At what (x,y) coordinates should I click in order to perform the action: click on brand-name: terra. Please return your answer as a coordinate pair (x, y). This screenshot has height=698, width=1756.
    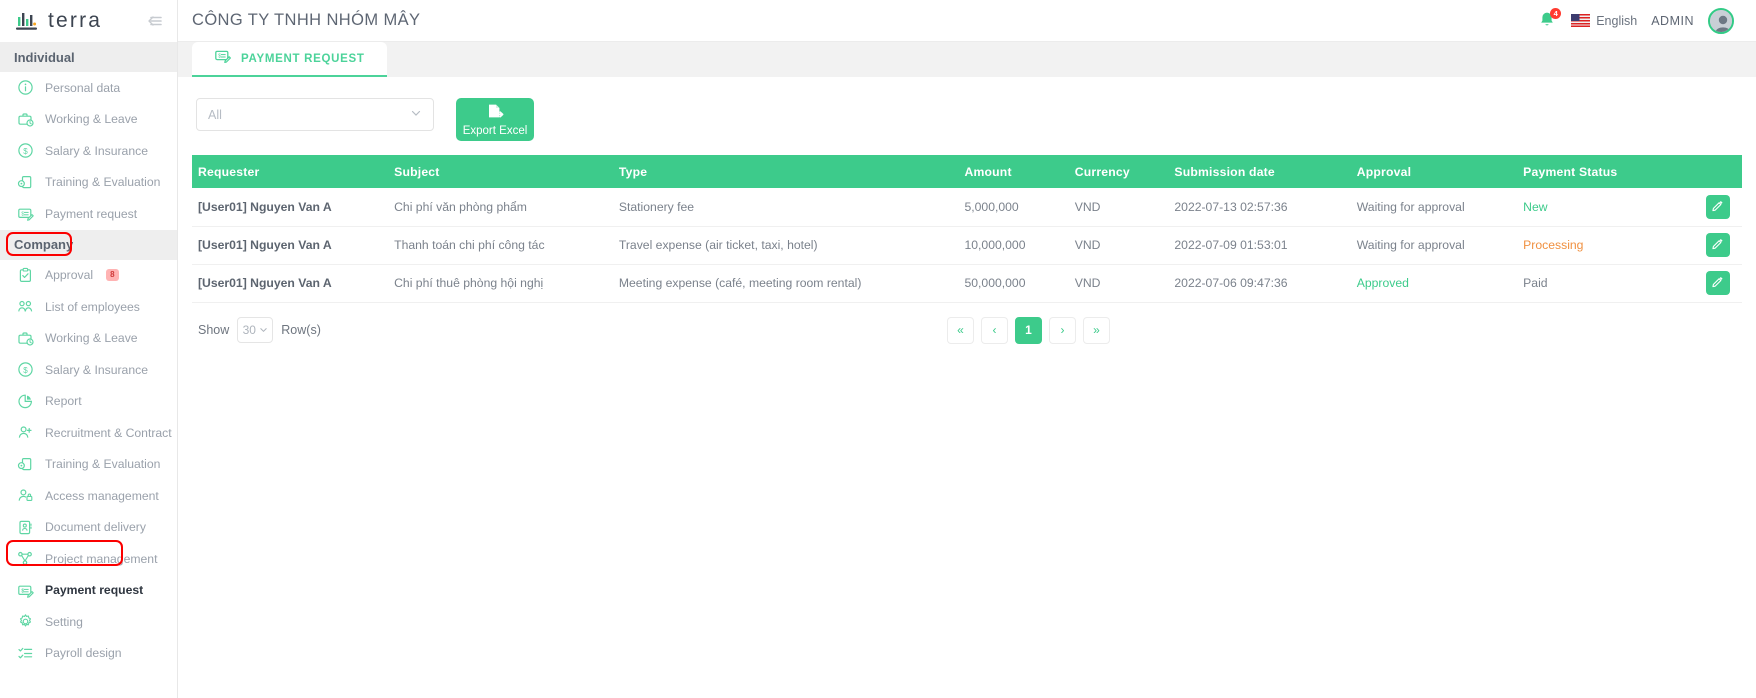
    Looking at the image, I should click on (75, 20).